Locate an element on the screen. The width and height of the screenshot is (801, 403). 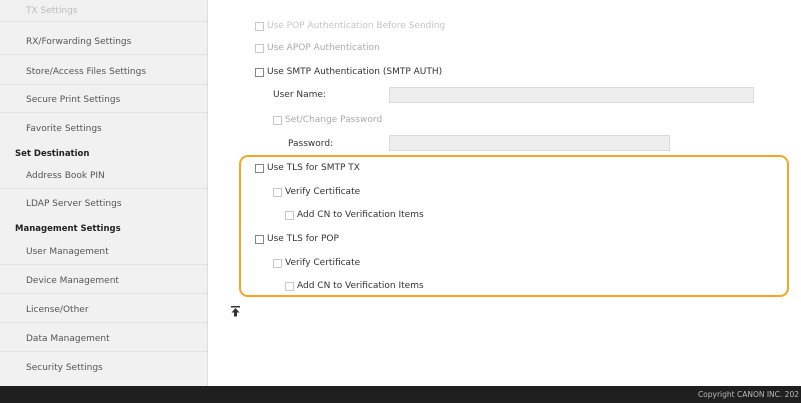
smtp-add-cn-option: Add CN to Verification Items is located at coordinates (354, 215).